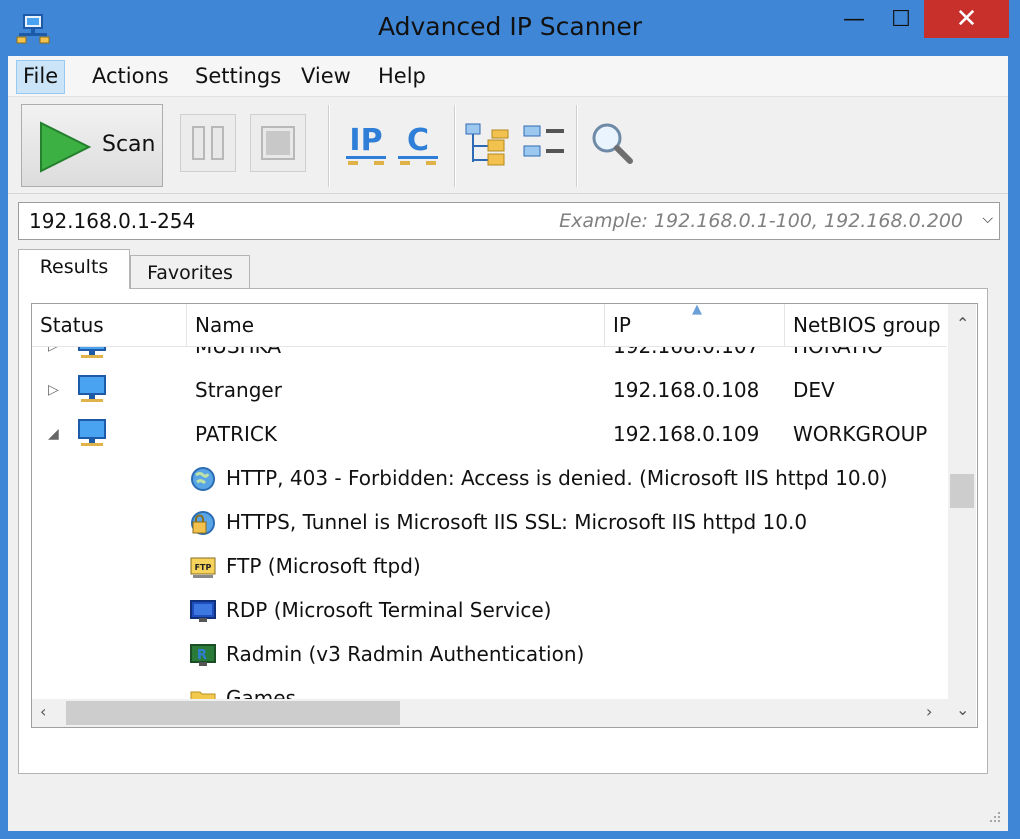 Image resolution: width=1020 pixels, height=839 pixels. What do you see at coordinates (109, 325) in the screenshot?
I see `column-status: Status` at bounding box center [109, 325].